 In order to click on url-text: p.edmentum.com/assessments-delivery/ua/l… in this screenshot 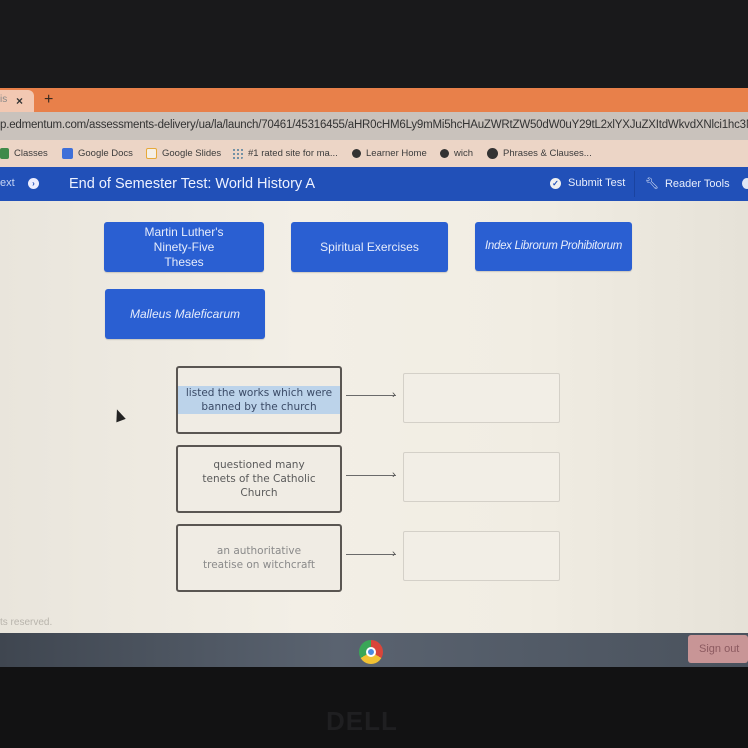, I will do `click(374, 125)`.